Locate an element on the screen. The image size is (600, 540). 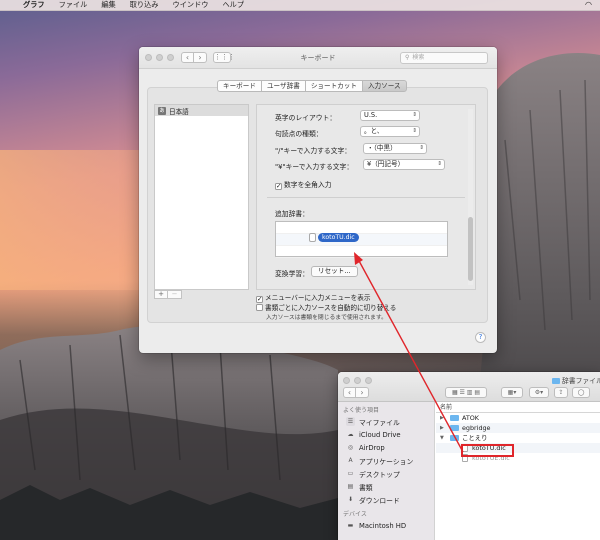
fullwidth-digits-label: 数字を全角入力 is located at coordinates (308, 185).